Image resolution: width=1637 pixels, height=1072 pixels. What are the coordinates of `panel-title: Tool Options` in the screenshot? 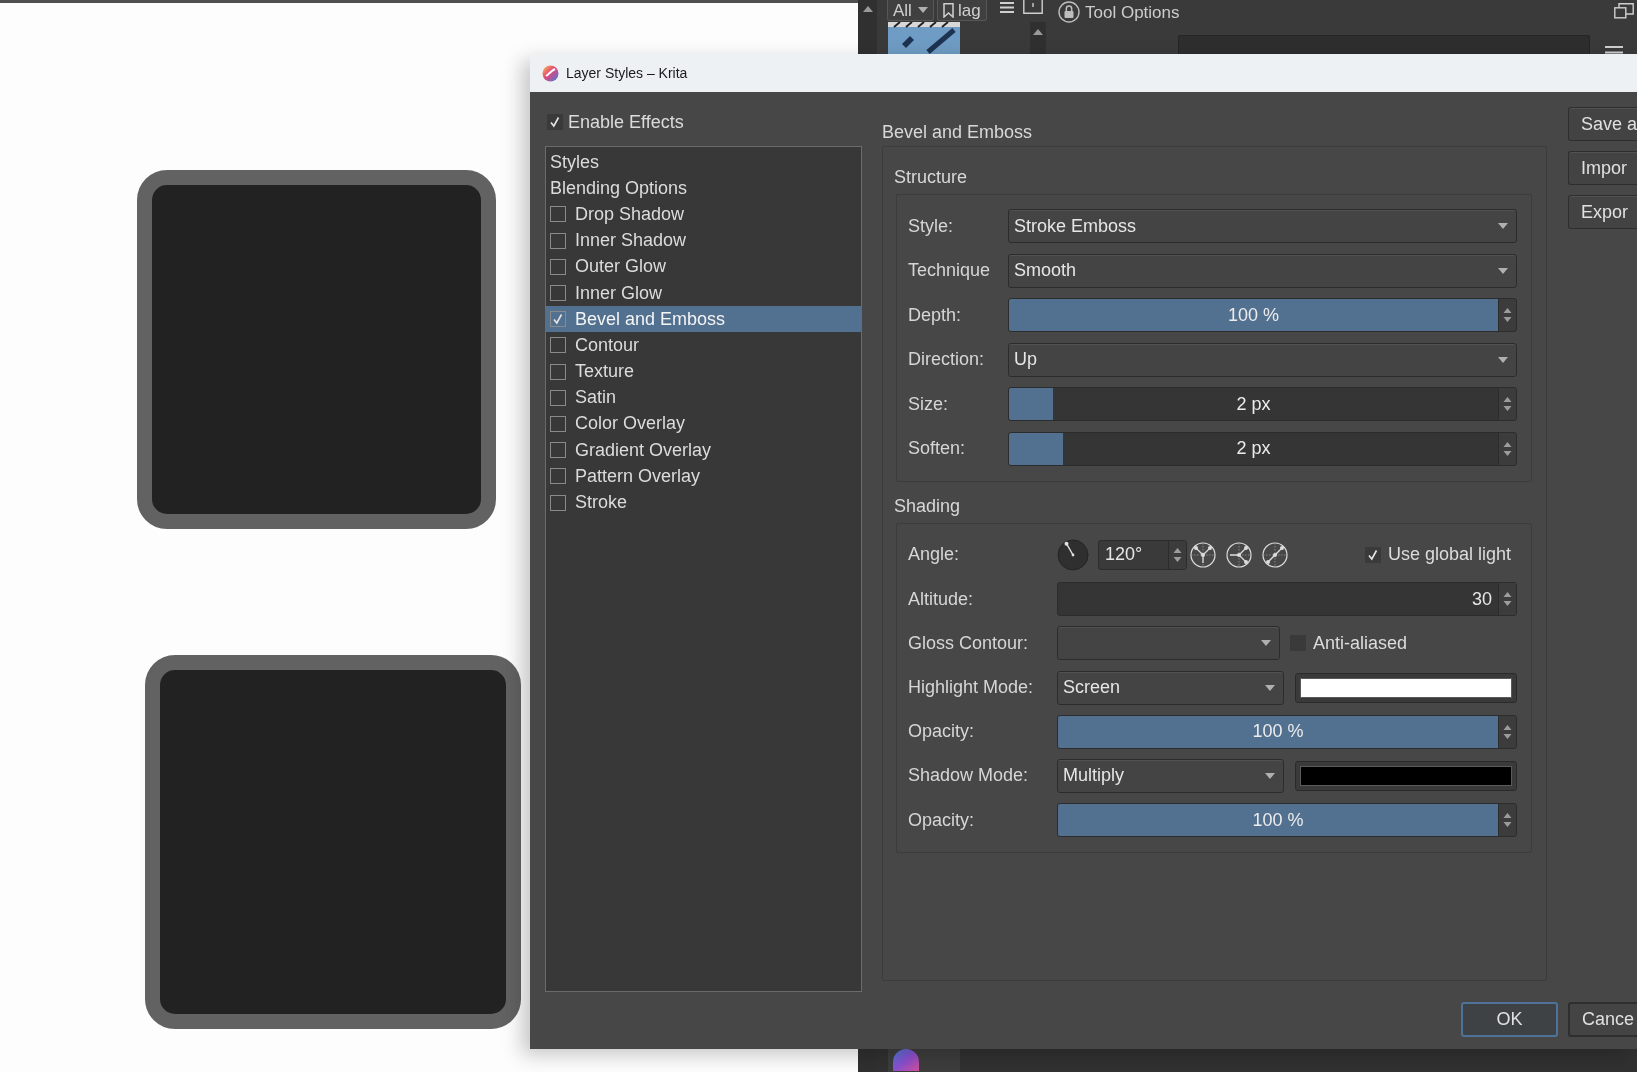 It's located at (1132, 13).